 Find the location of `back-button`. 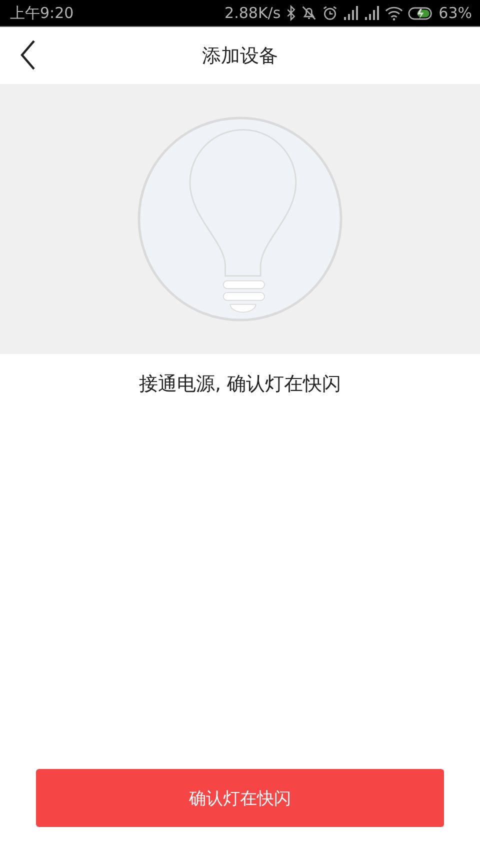

back-button is located at coordinates (28, 55).